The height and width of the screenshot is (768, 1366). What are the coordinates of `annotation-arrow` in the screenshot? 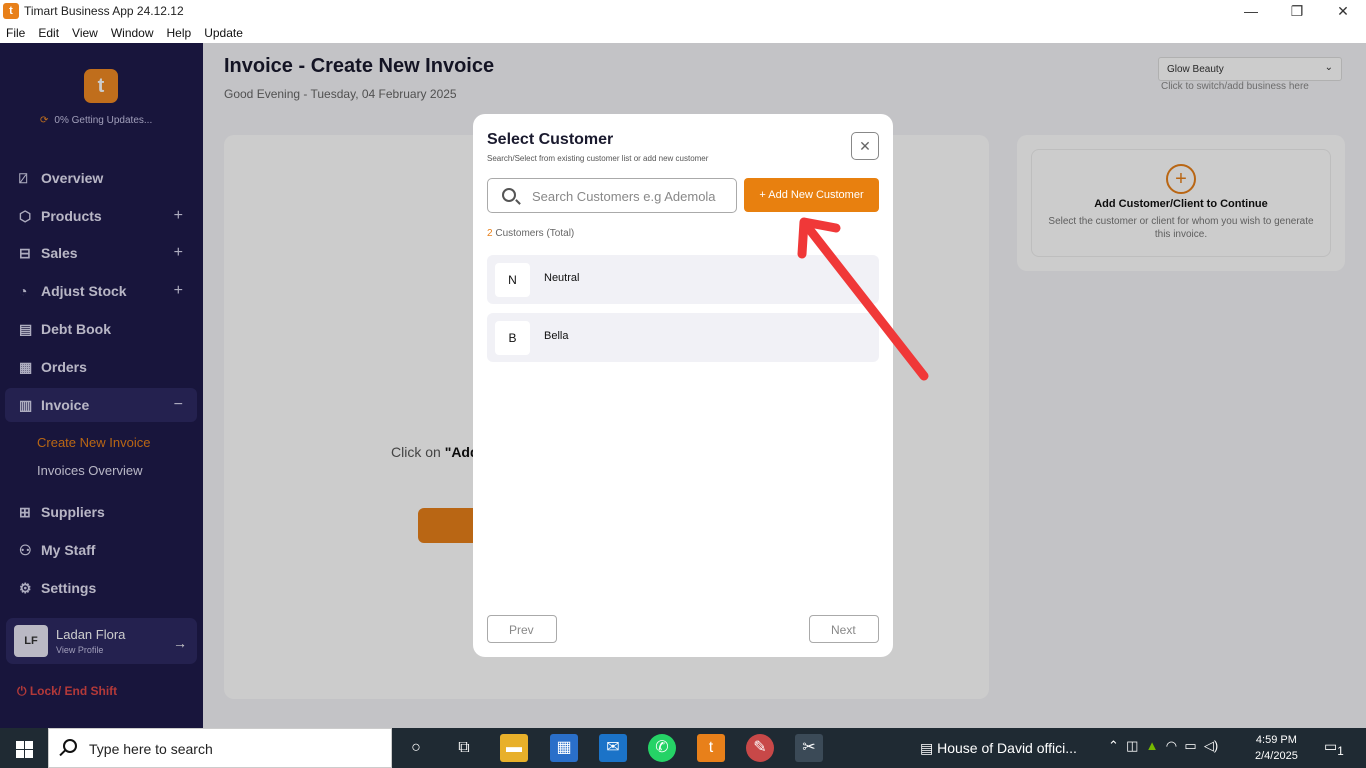 It's located at (863, 299).